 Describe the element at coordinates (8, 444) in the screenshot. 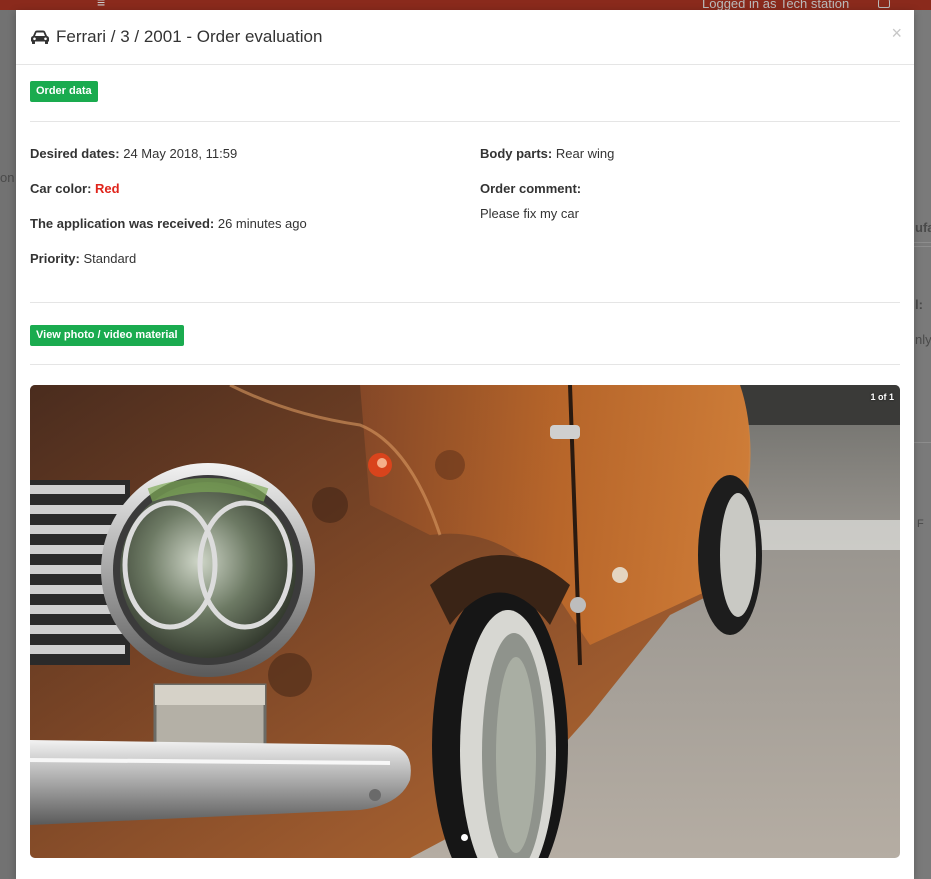

I see `background-left-panel: on` at that location.